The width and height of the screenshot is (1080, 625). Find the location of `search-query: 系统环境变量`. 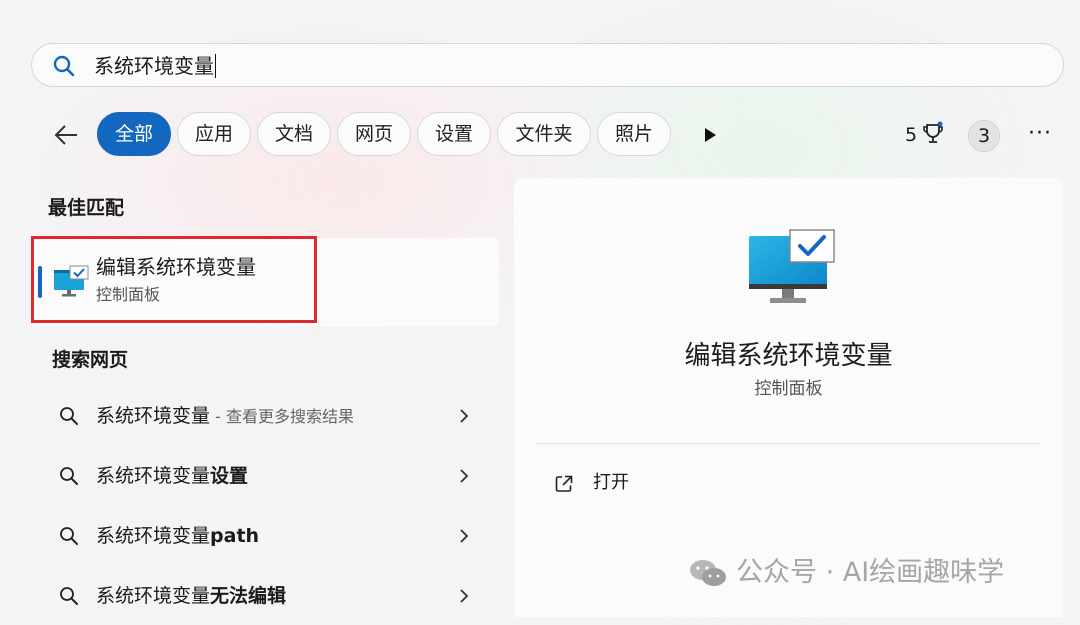

search-query: 系统环境变量 is located at coordinates (154, 66).